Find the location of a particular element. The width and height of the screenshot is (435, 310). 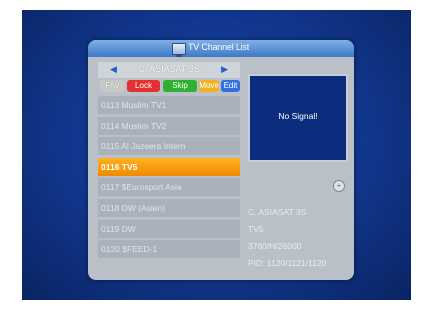

info-channel: TV5 is located at coordinates (256, 229).